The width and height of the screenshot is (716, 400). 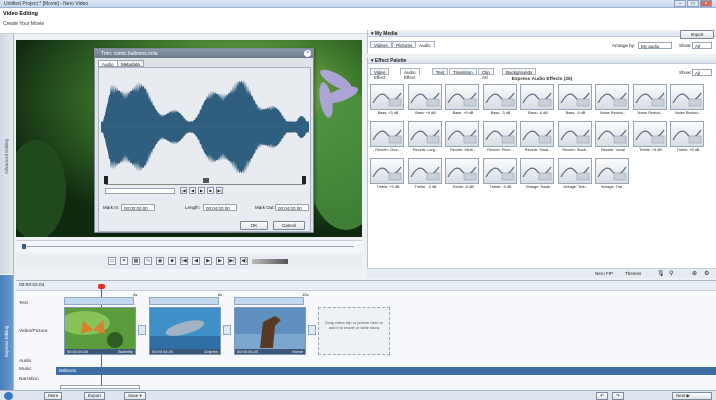 What do you see at coordinates (680, 3) in the screenshot?
I see `minimize-button: –` at bounding box center [680, 3].